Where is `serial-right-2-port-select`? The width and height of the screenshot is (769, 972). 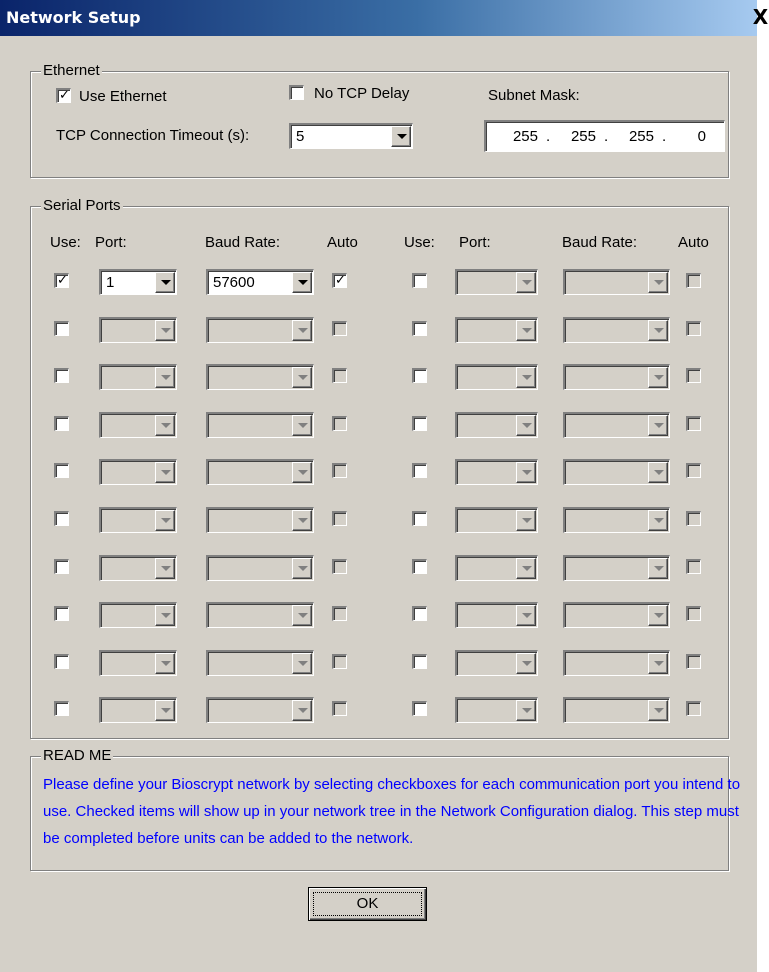
serial-right-2-port-select is located at coordinates (496, 330).